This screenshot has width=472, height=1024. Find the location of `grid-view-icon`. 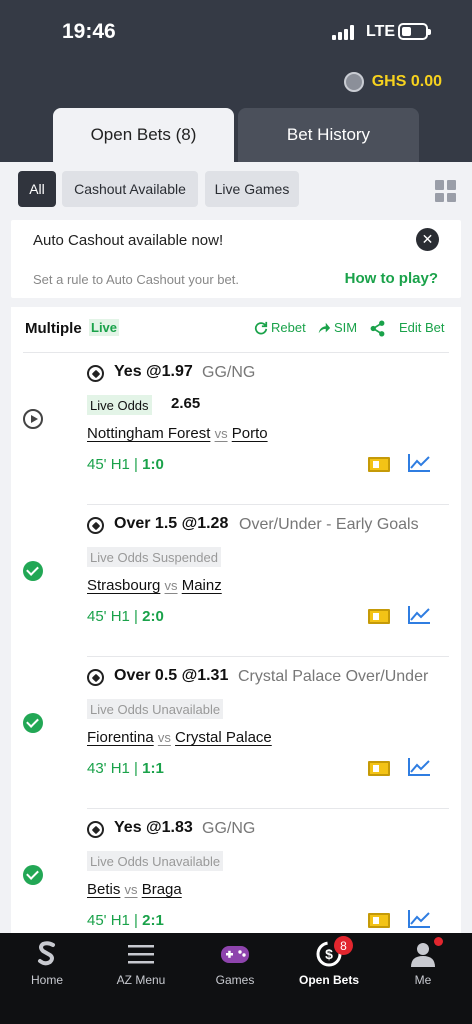

grid-view-icon is located at coordinates (446, 191).